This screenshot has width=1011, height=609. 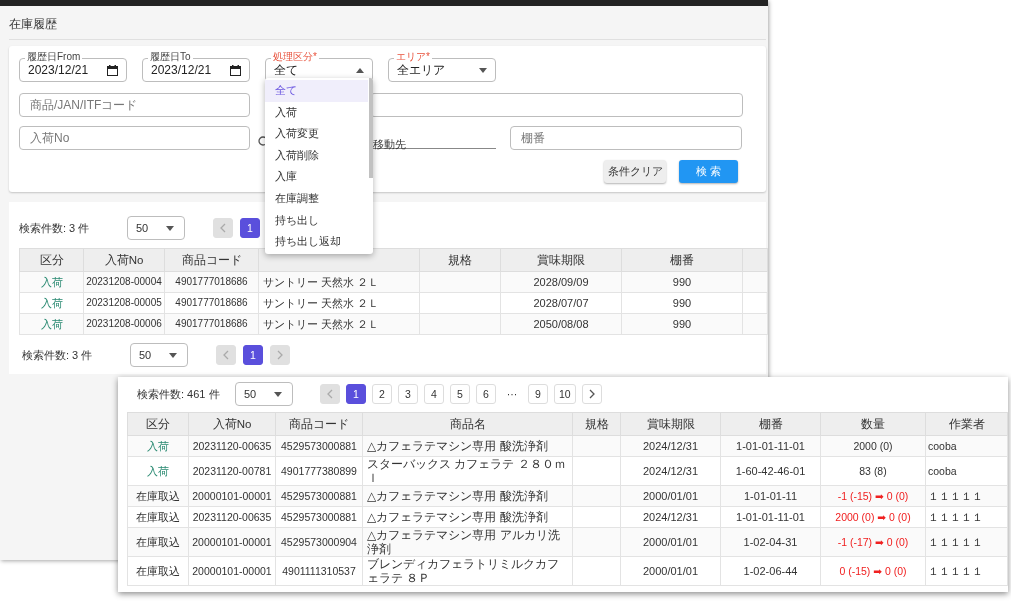 What do you see at coordinates (873, 471) in the screenshot?
I see `table-cell: 83 (8)` at bounding box center [873, 471].